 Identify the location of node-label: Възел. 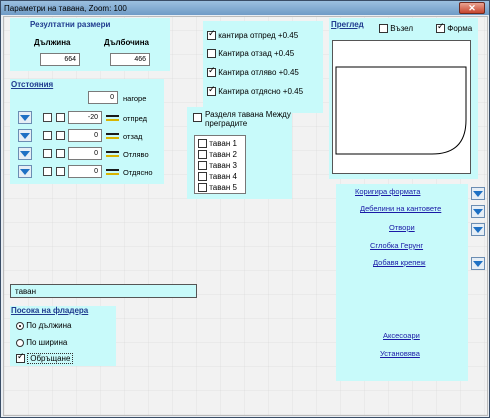
(401, 28).